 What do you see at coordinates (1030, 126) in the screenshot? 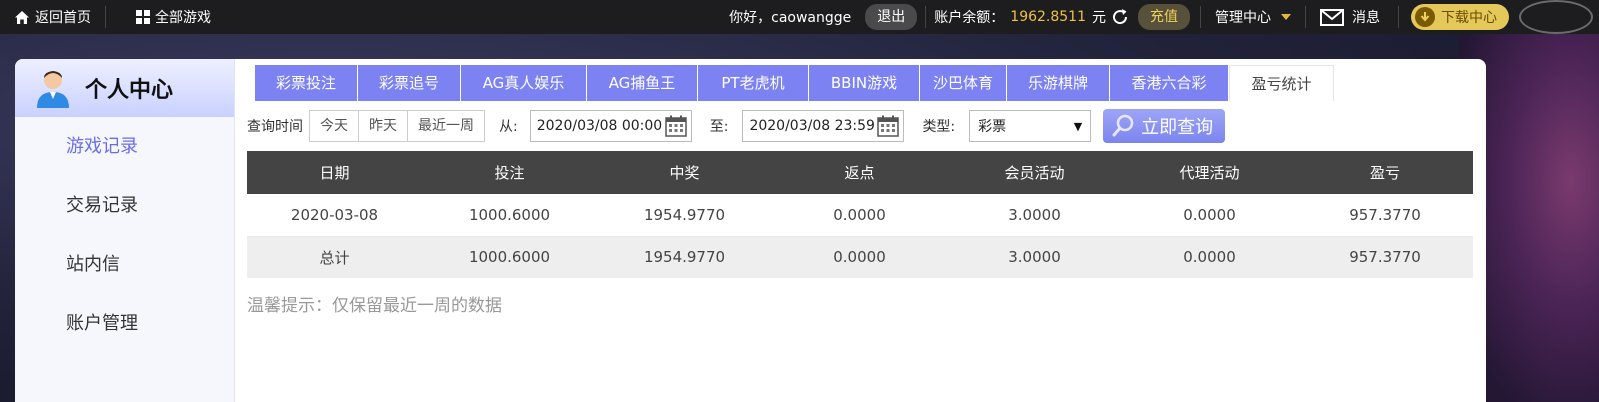
I see `type-select: 彩票 ▼` at bounding box center [1030, 126].